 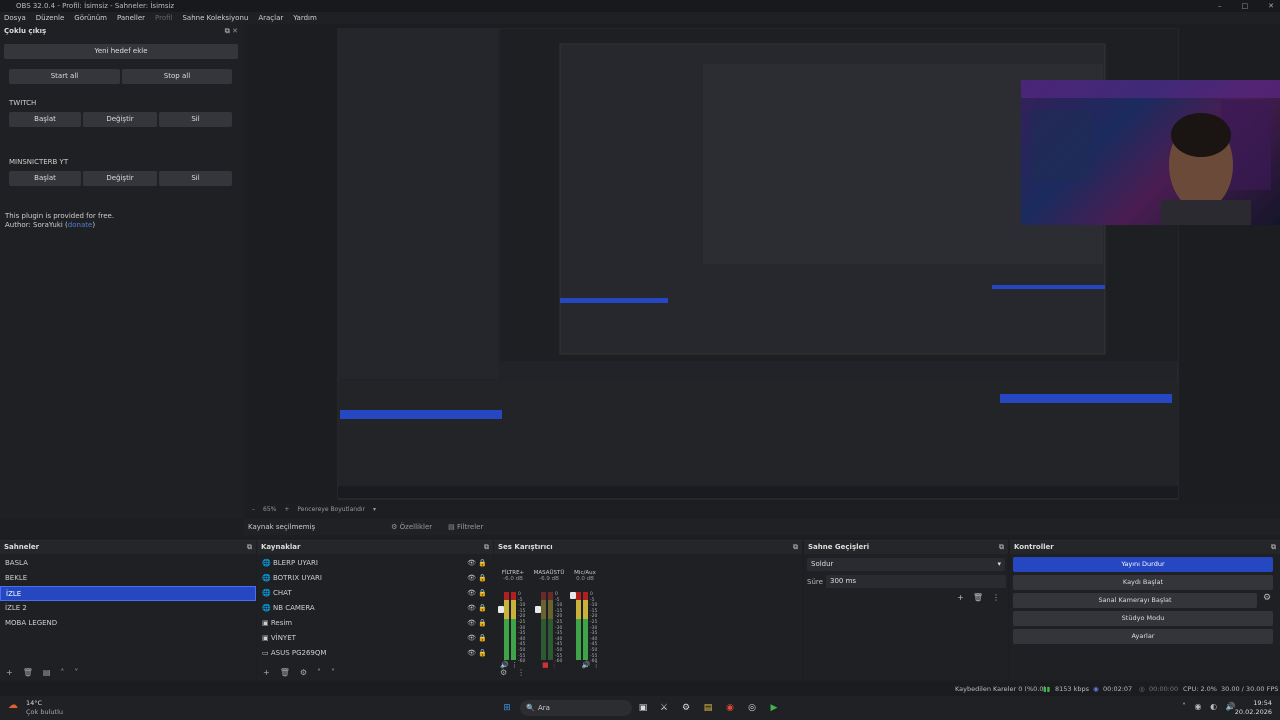 I want to click on source-item: ▣ VİNYET 👁 🔒, so click(x=375, y=638).